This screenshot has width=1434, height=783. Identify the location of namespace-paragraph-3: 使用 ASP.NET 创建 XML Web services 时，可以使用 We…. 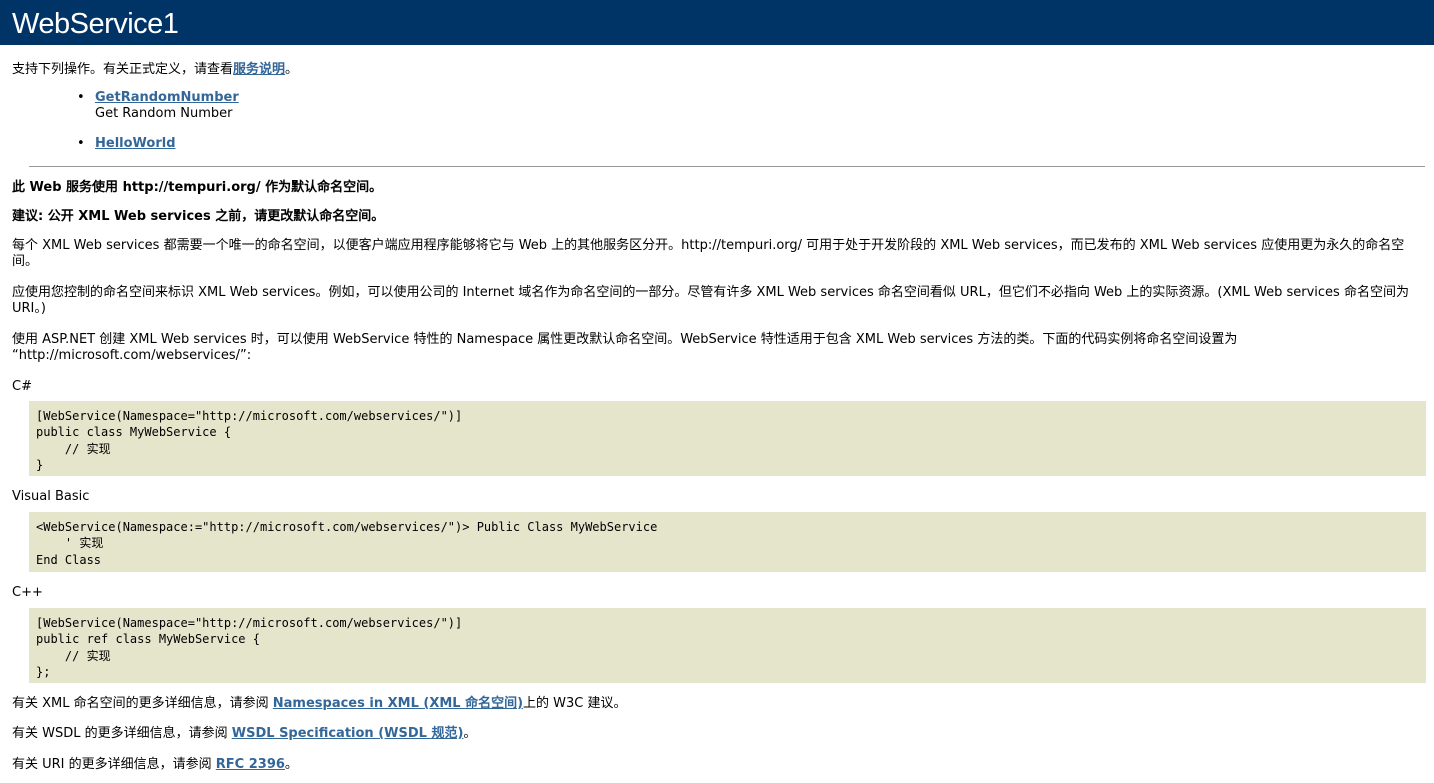
(625, 347).